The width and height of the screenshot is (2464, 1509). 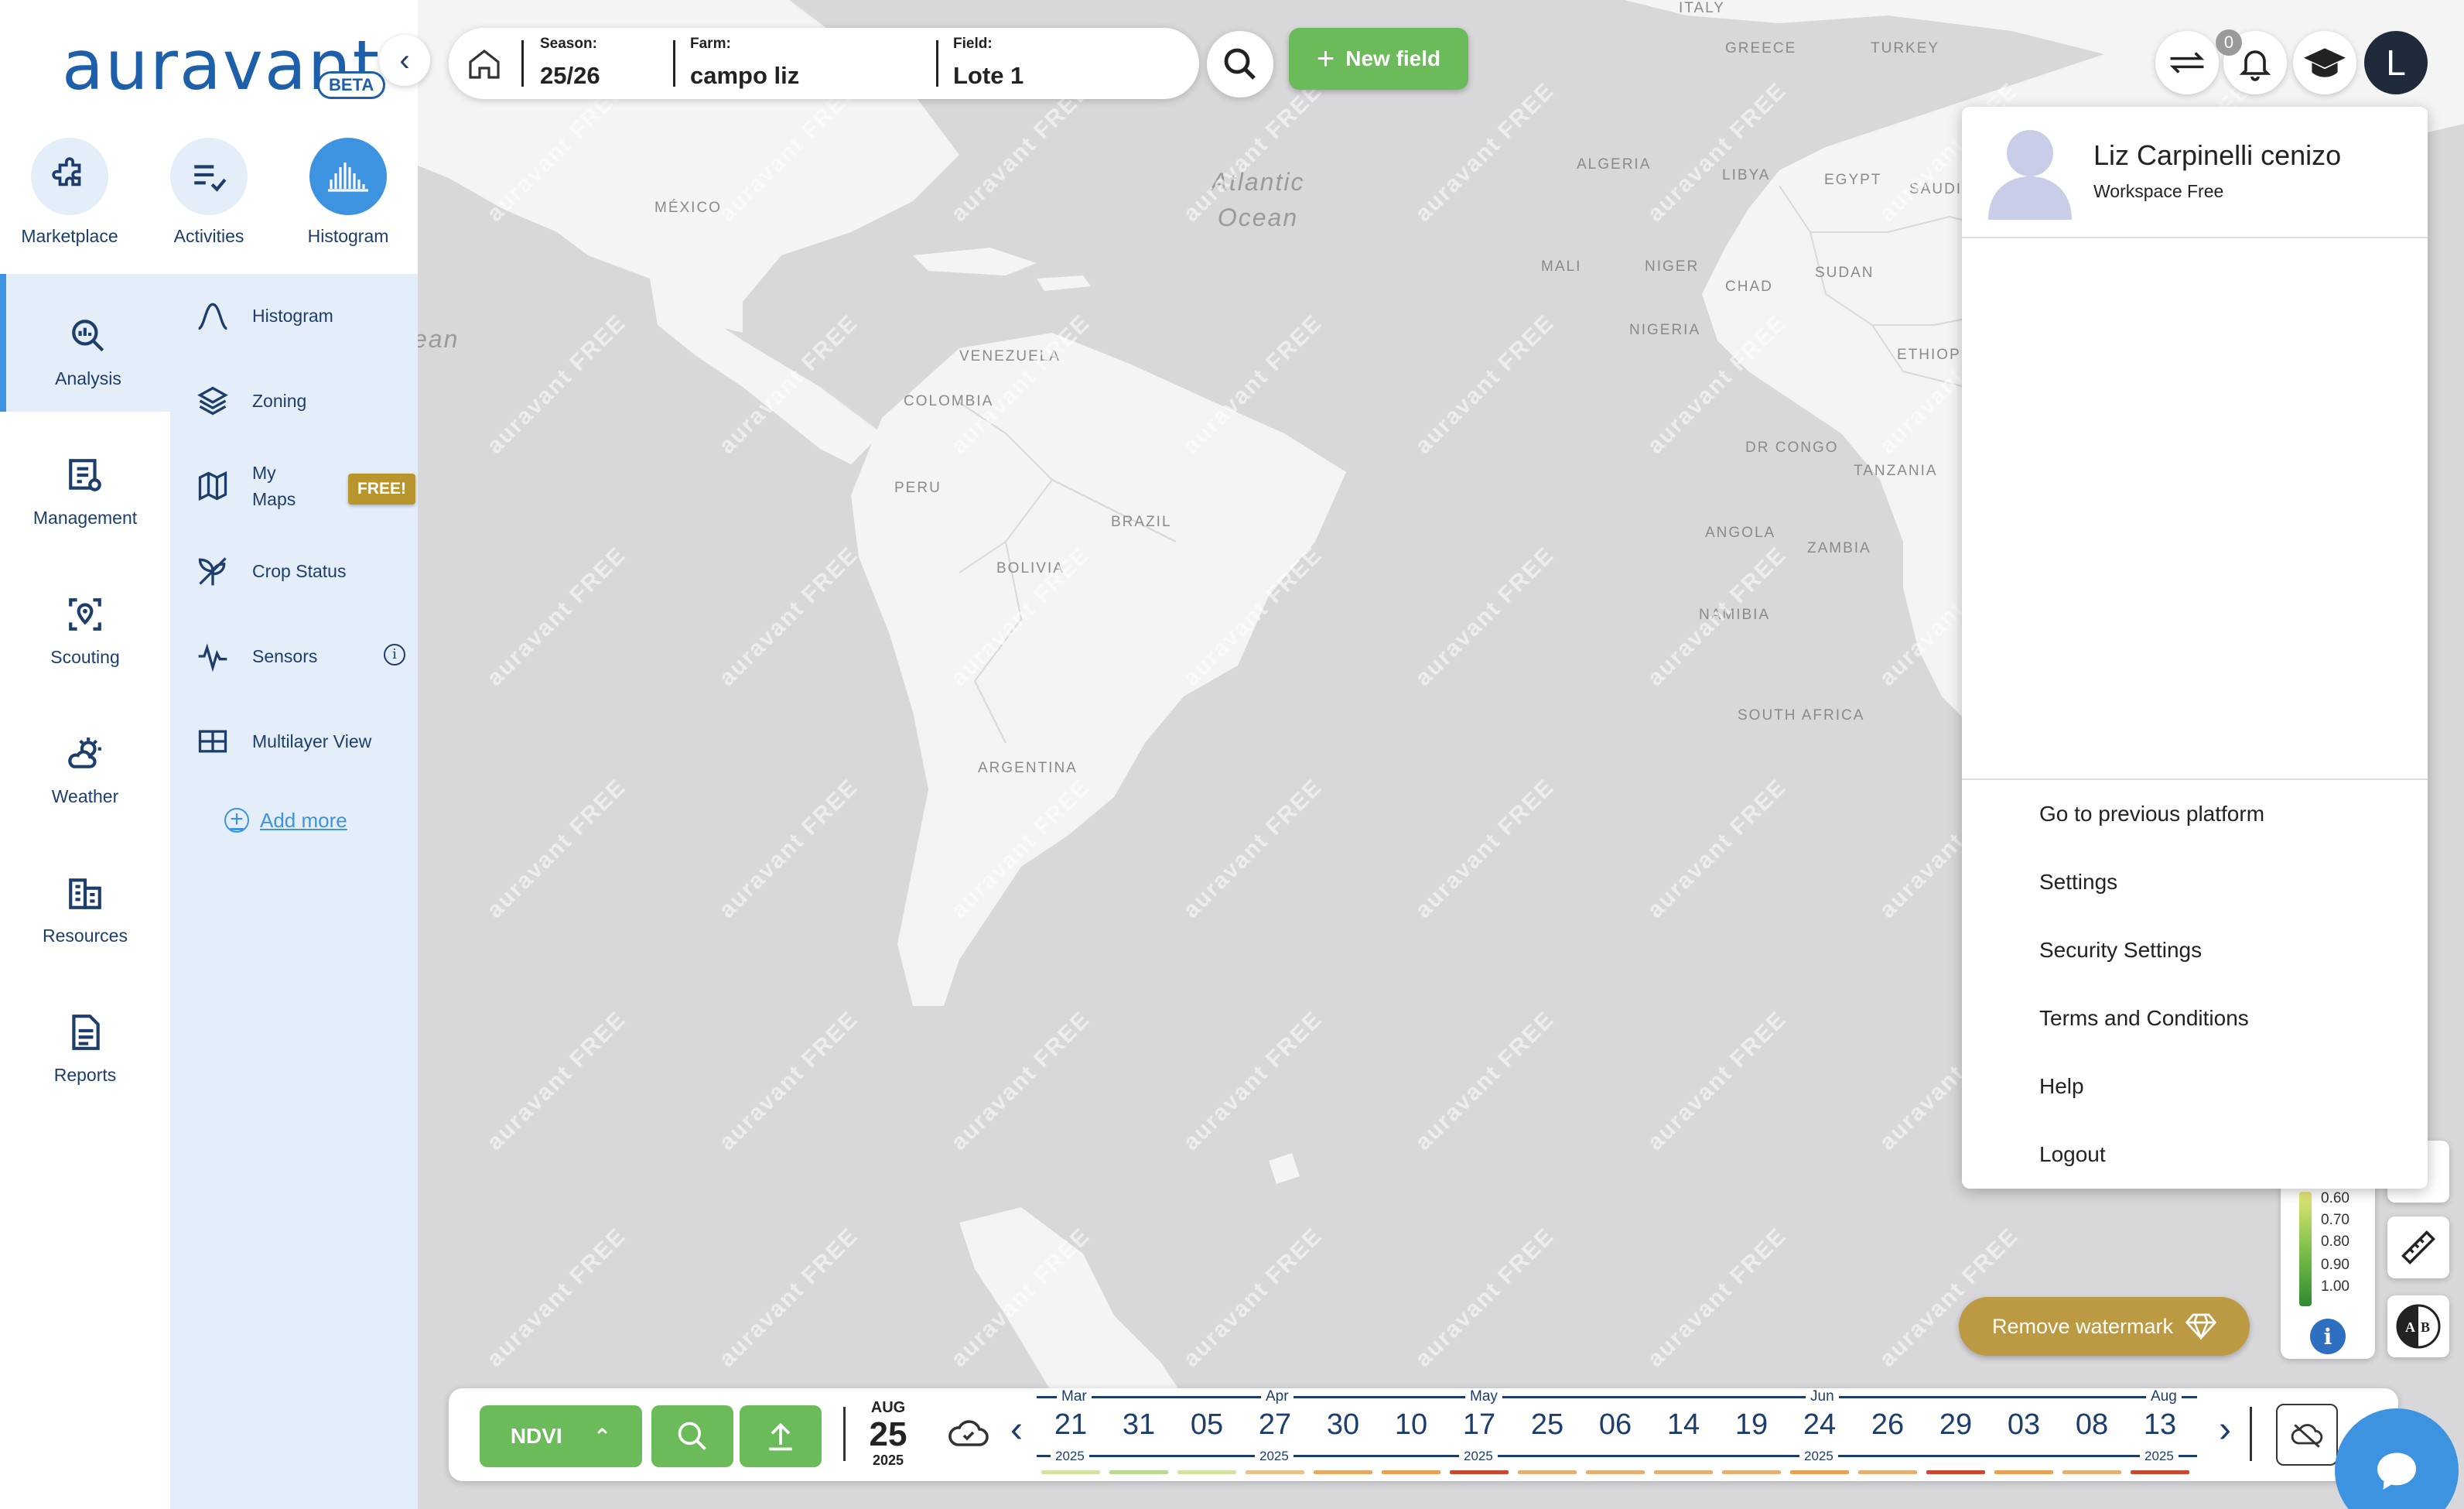 I want to click on subnav-multilayer: Multilayer View, so click(x=301, y=741).